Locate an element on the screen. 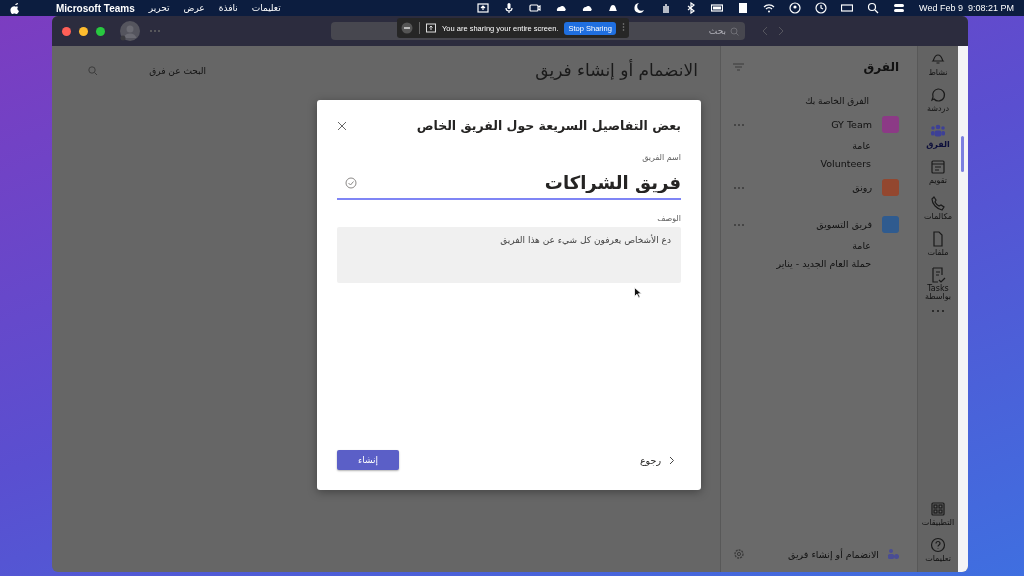 This screenshot has height=576, width=1024. field-label: الوصف is located at coordinates (668, 218).